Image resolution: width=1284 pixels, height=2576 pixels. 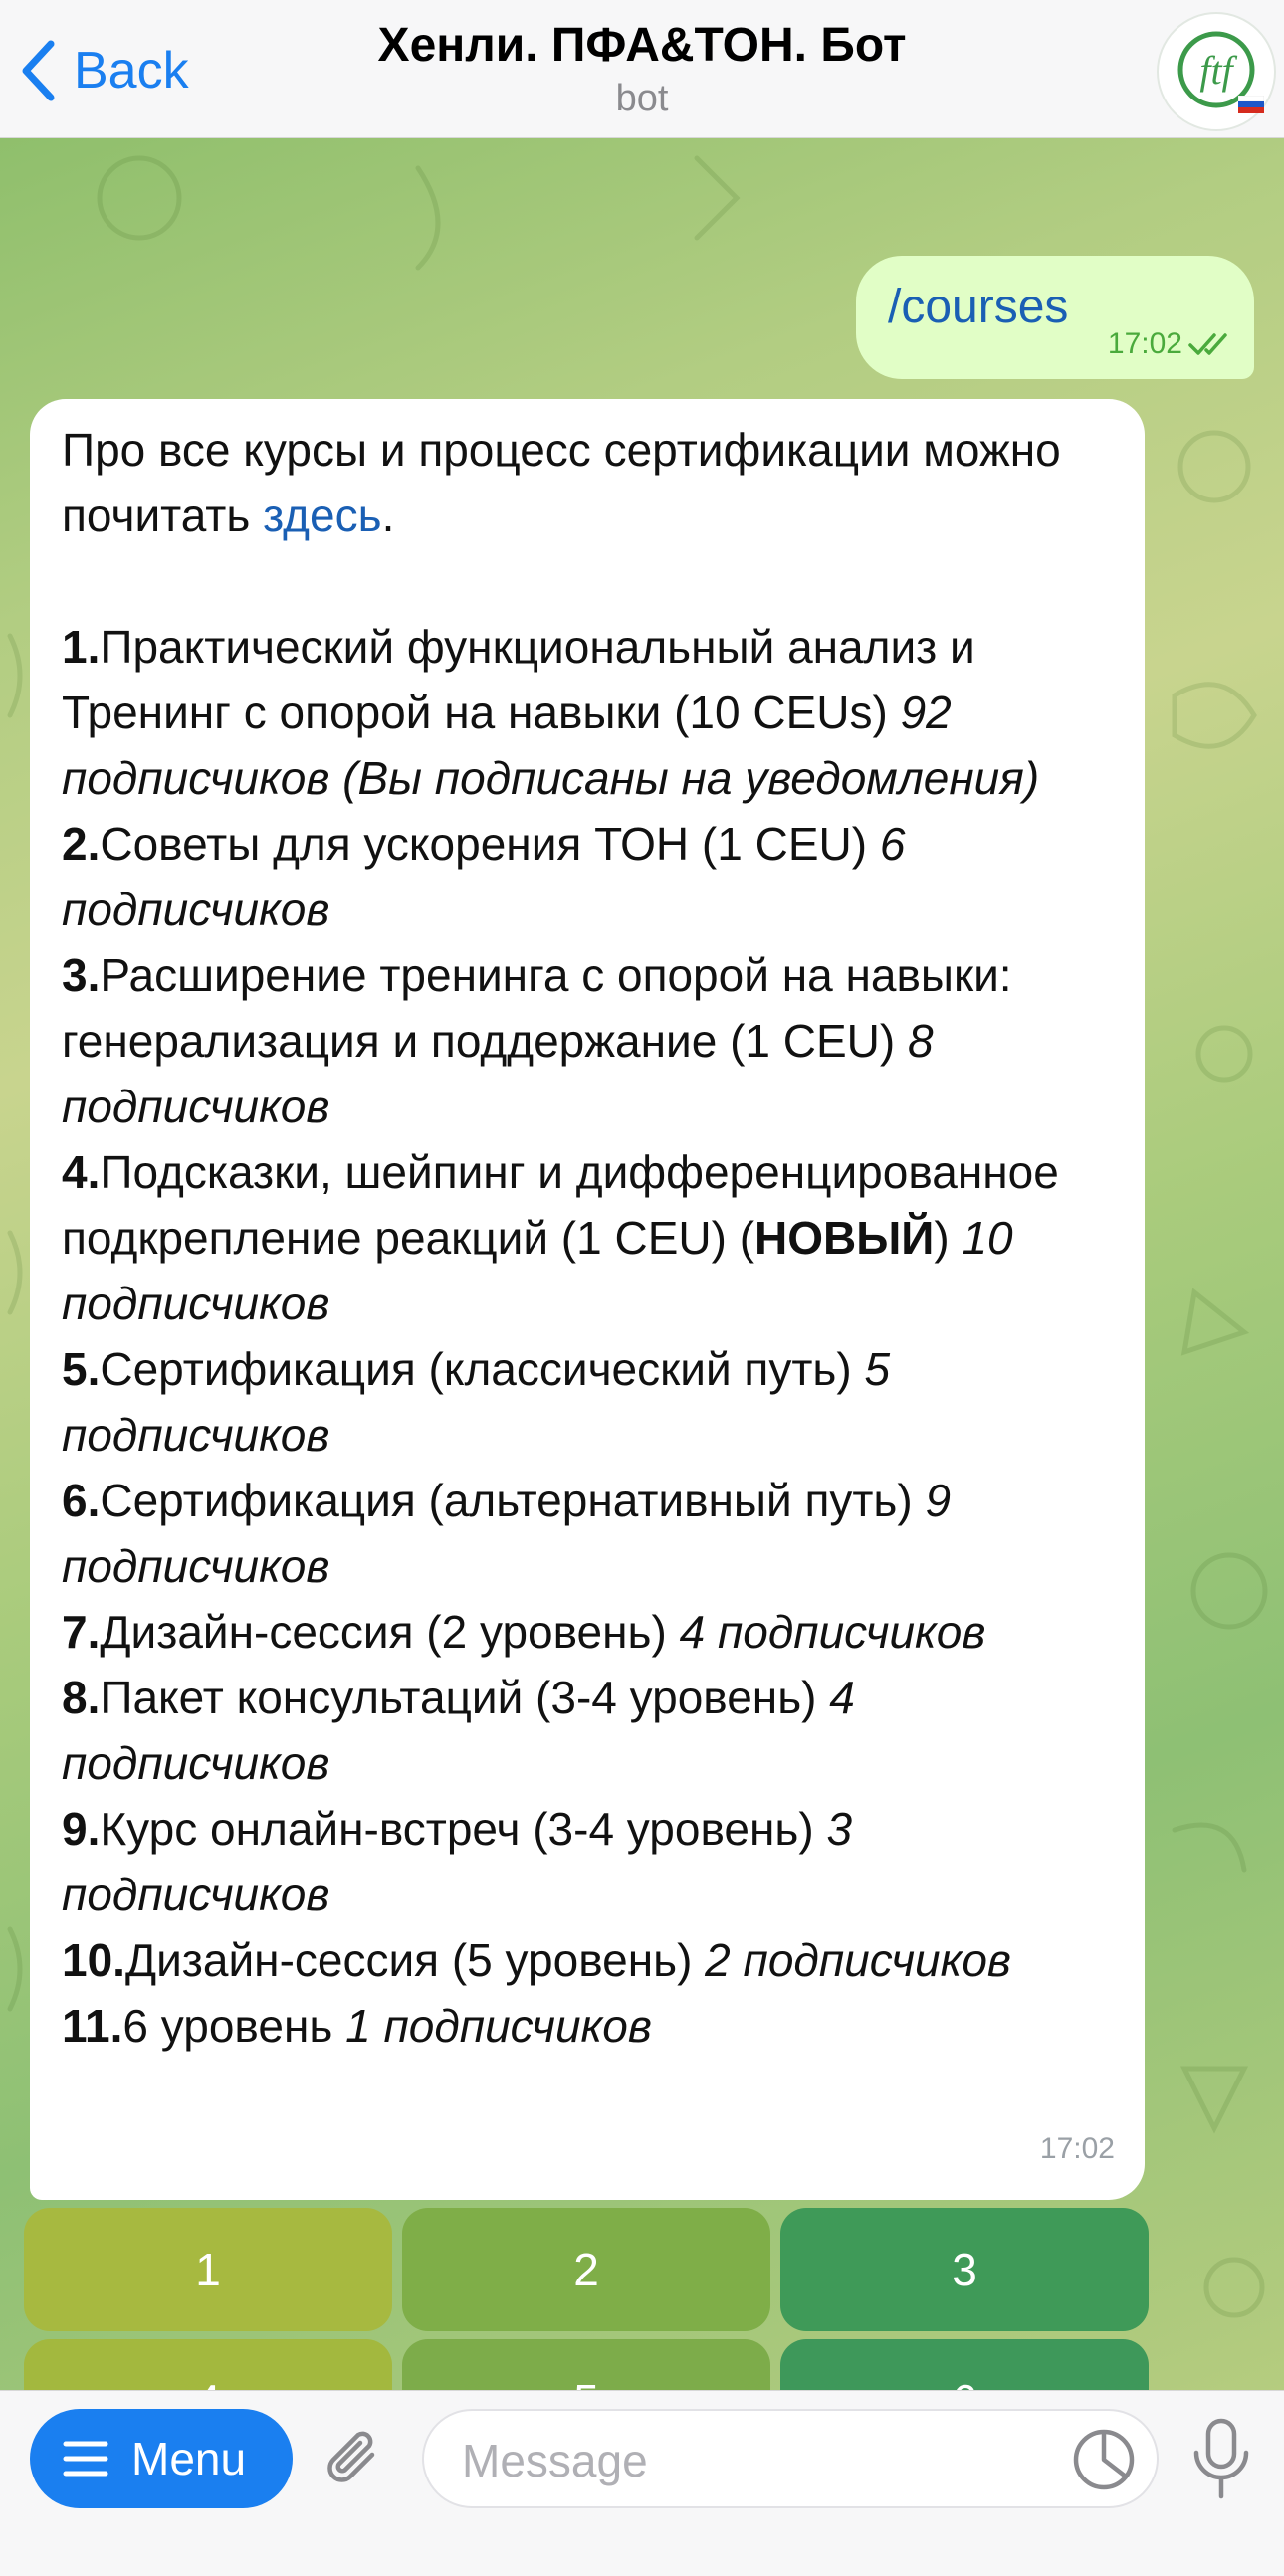 I want to click on course-subscribers: 2 подписчиков, so click(x=858, y=1960).